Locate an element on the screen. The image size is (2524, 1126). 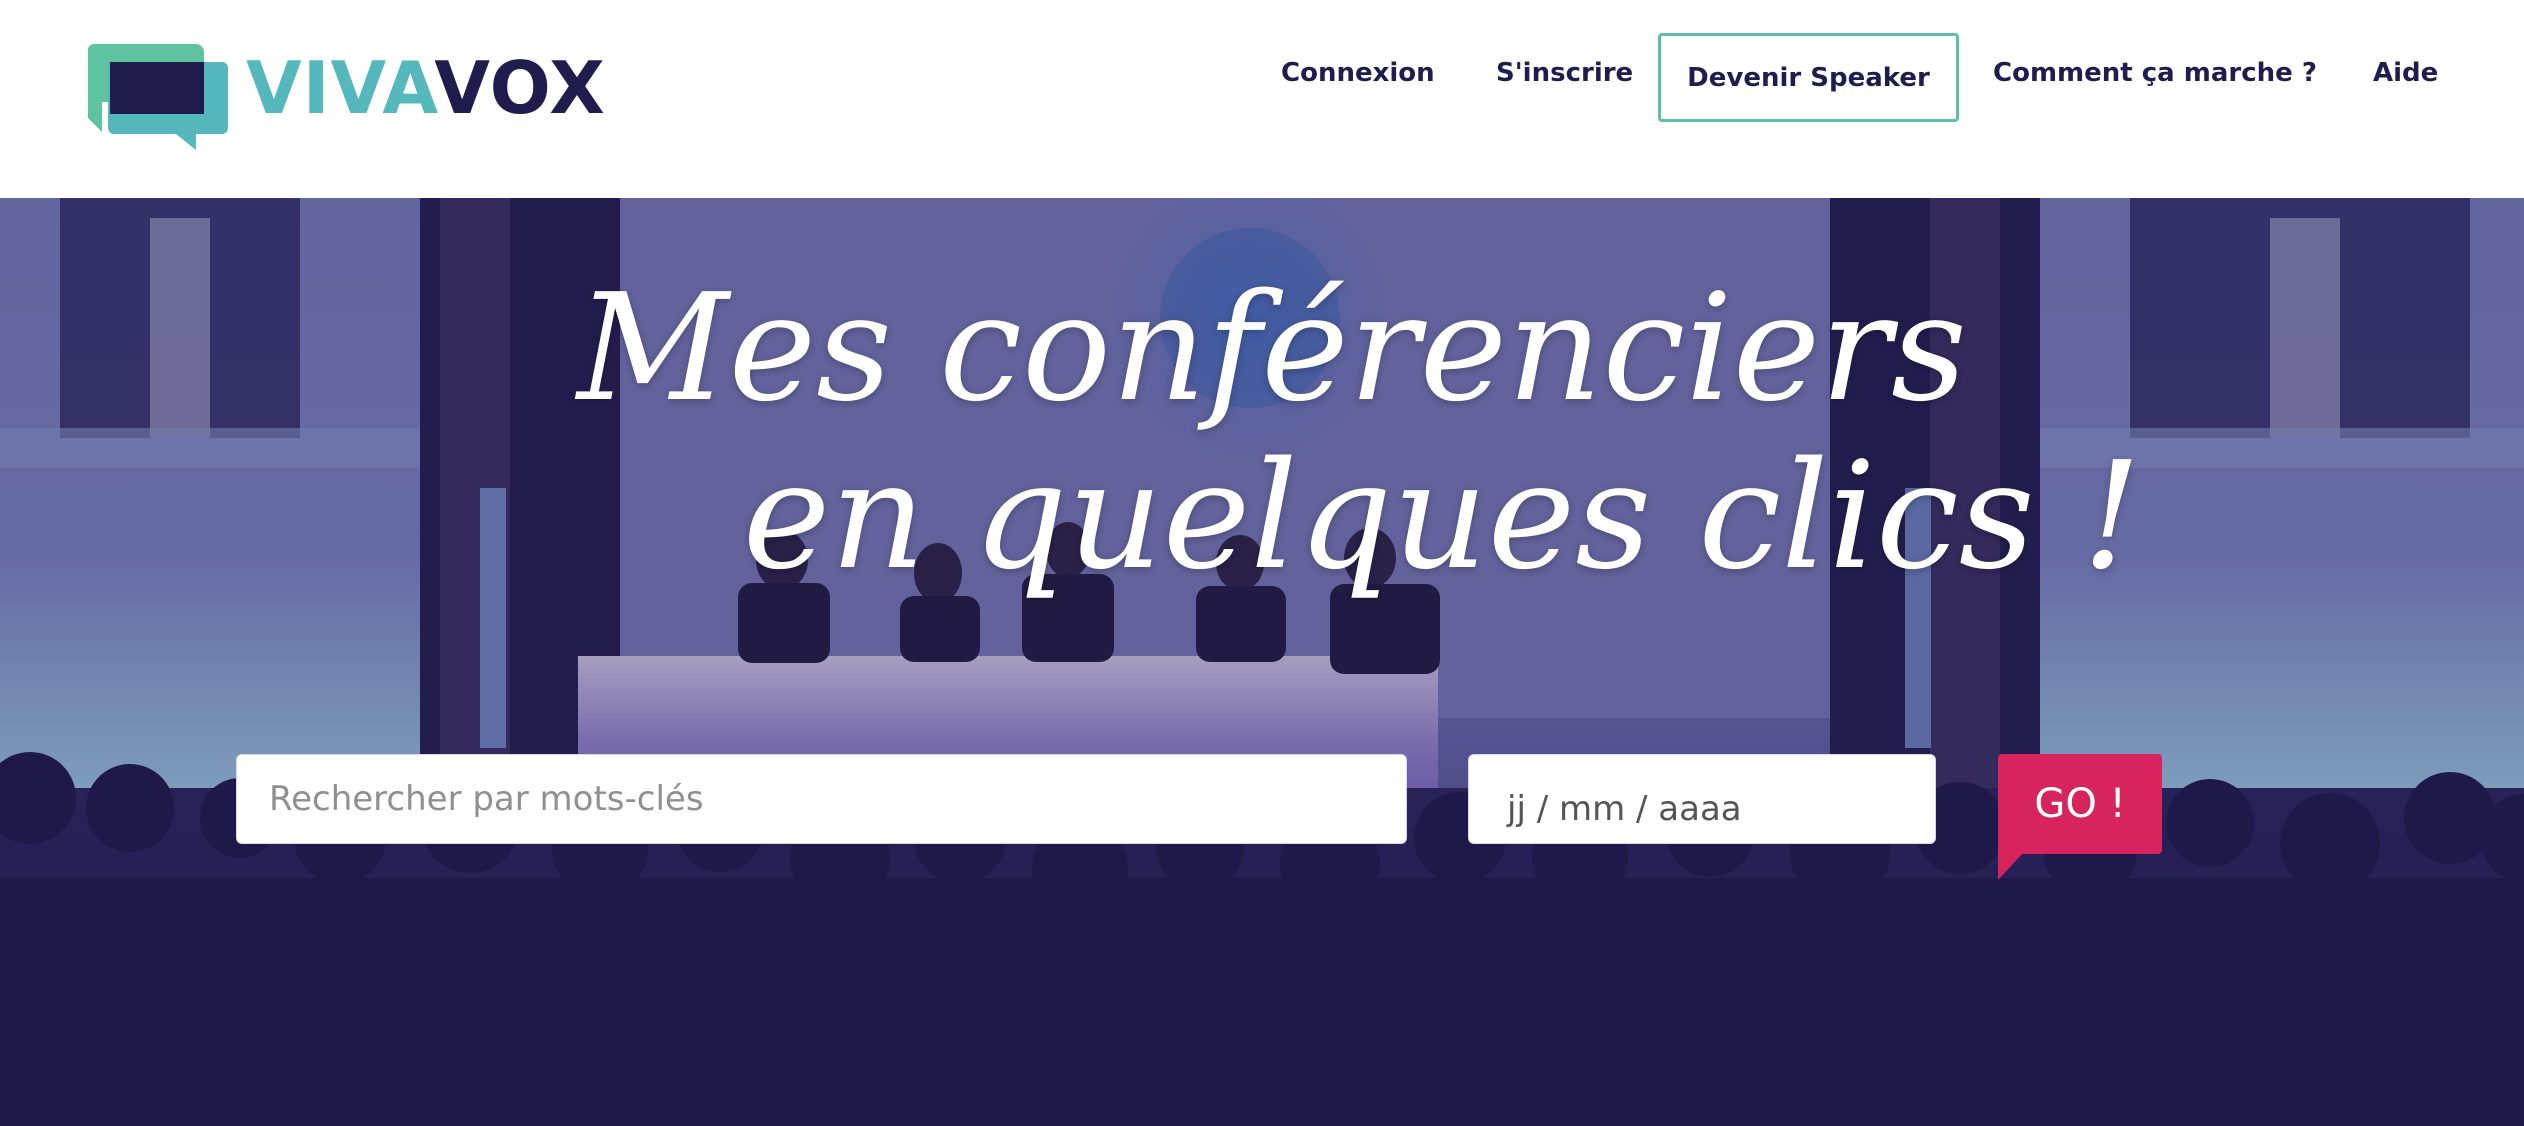
logo-word-vox: VOX is located at coordinates (520, 88).